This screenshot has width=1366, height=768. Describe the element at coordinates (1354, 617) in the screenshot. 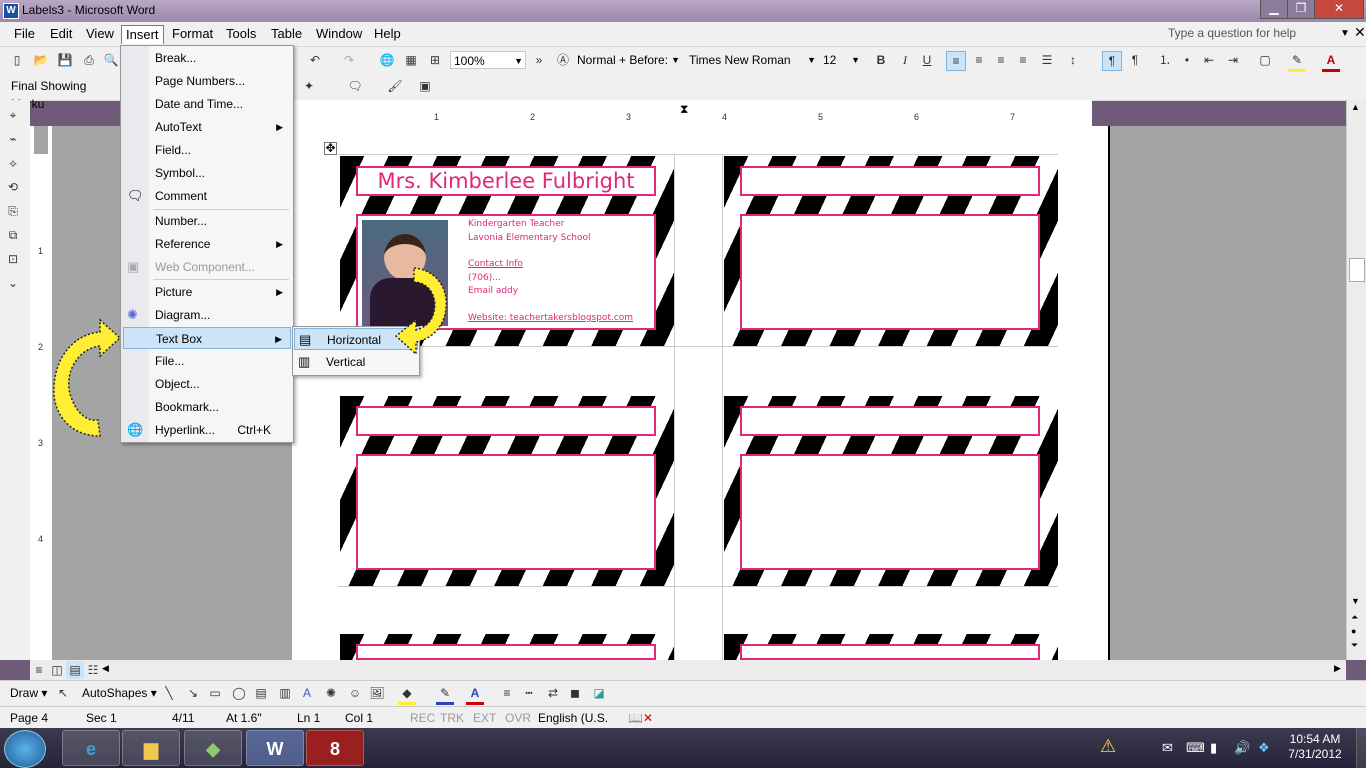

I see `previous-page-icon: ⏶` at that location.